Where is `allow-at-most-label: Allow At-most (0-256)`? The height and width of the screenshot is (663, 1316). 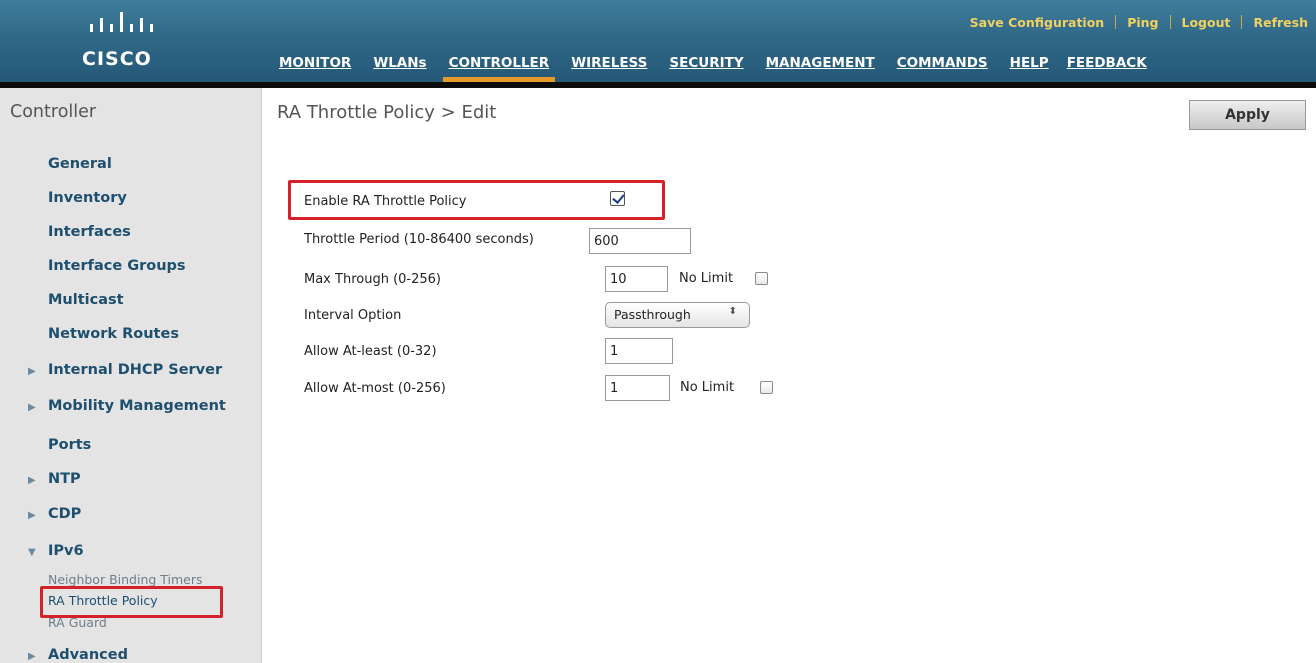 allow-at-most-label: Allow At-most (0-256) is located at coordinates (375, 388).